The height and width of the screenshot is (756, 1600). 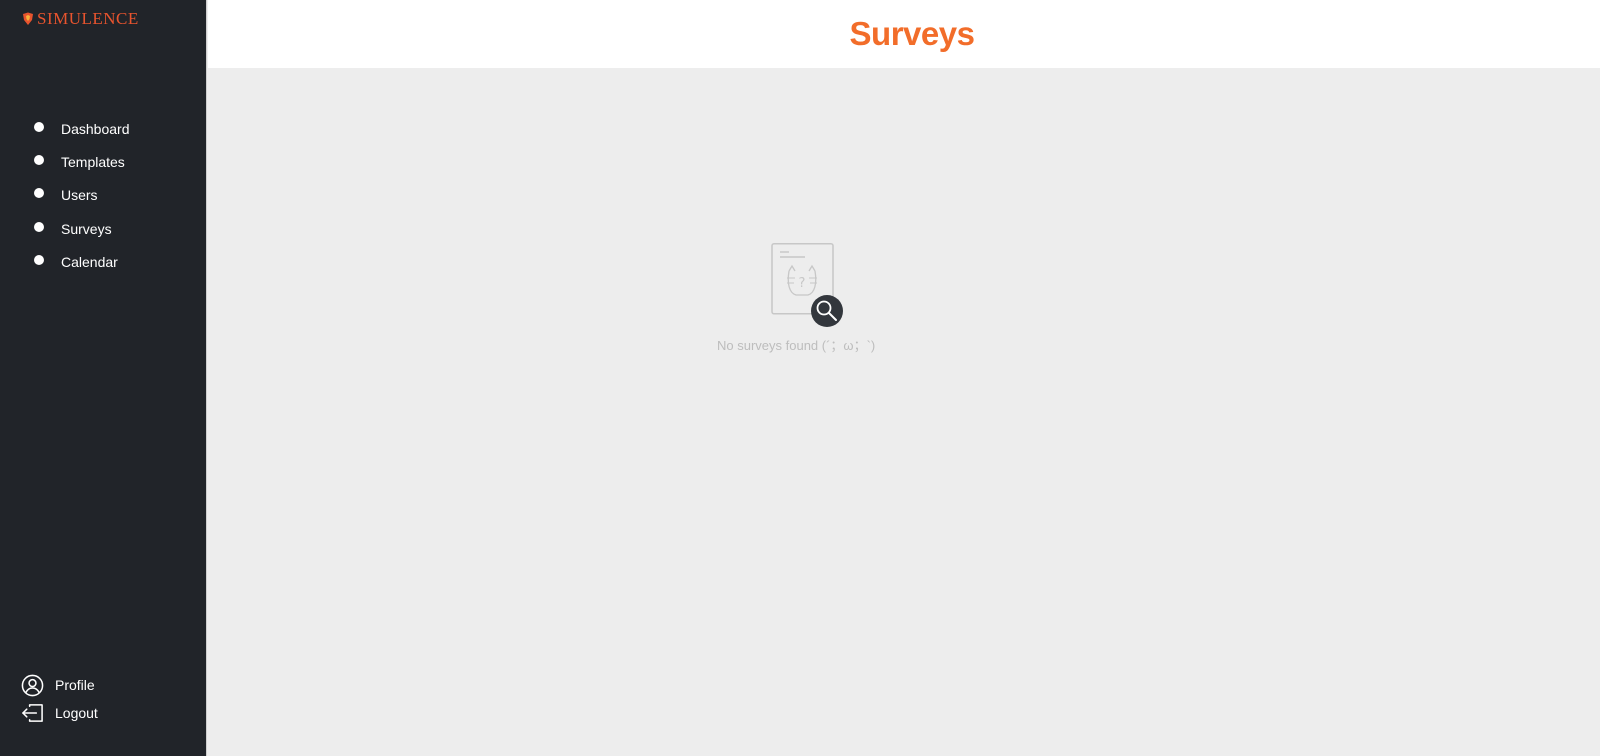 I want to click on no-results-icon: ?, so click(x=807, y=285).